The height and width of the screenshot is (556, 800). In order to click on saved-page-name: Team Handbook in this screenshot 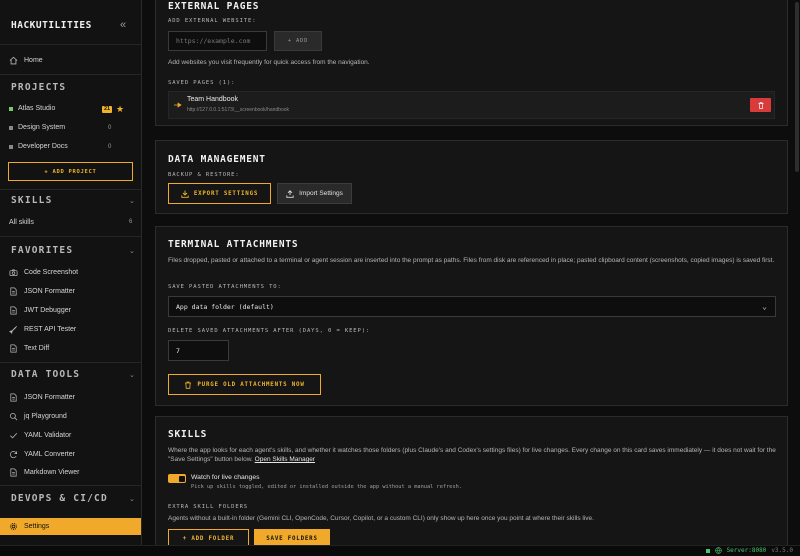, I will do `click(212, 99)`.